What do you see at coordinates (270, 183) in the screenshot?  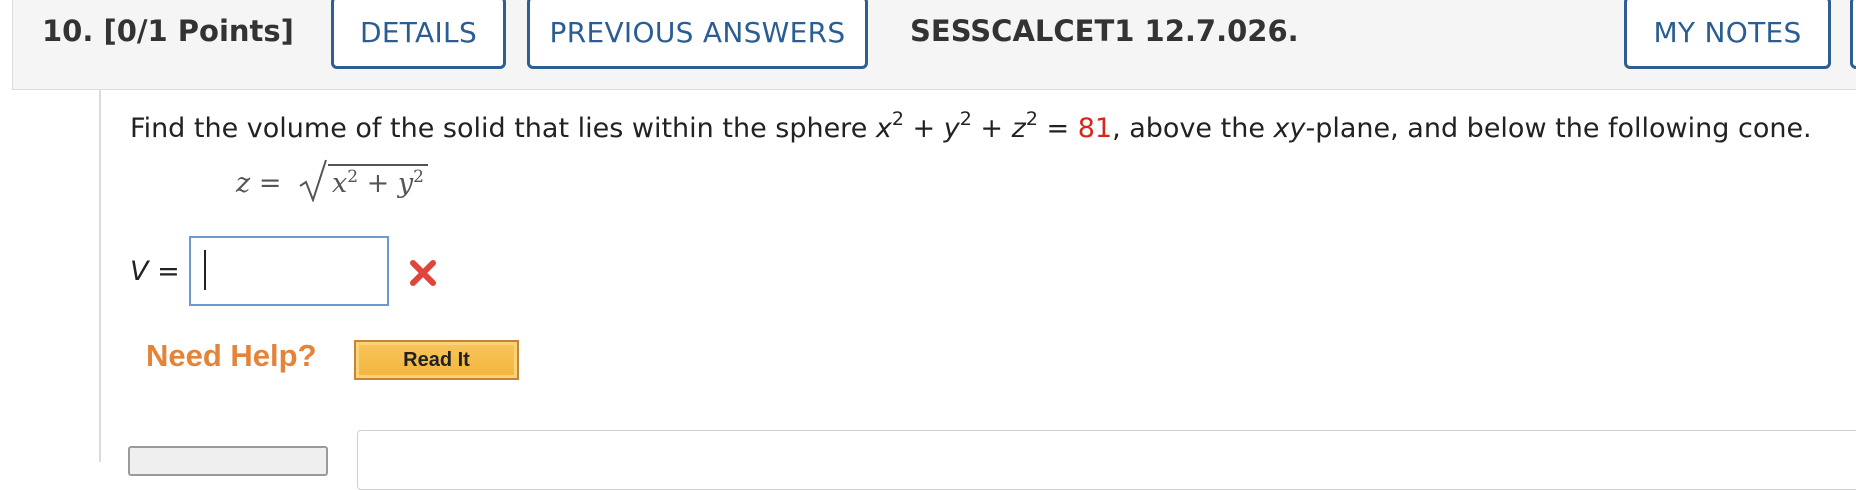 I see `equation-equals: =` at bounding box center [270, 183].